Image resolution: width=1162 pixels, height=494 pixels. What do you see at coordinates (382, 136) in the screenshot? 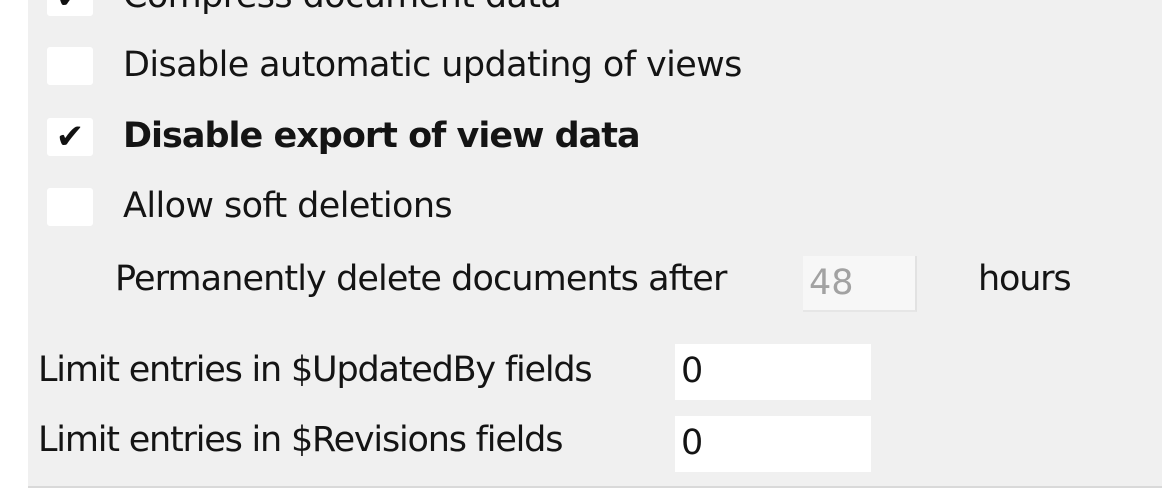
I see `label-disable-export: Disable export of view data` at bounding box center [382, 136].